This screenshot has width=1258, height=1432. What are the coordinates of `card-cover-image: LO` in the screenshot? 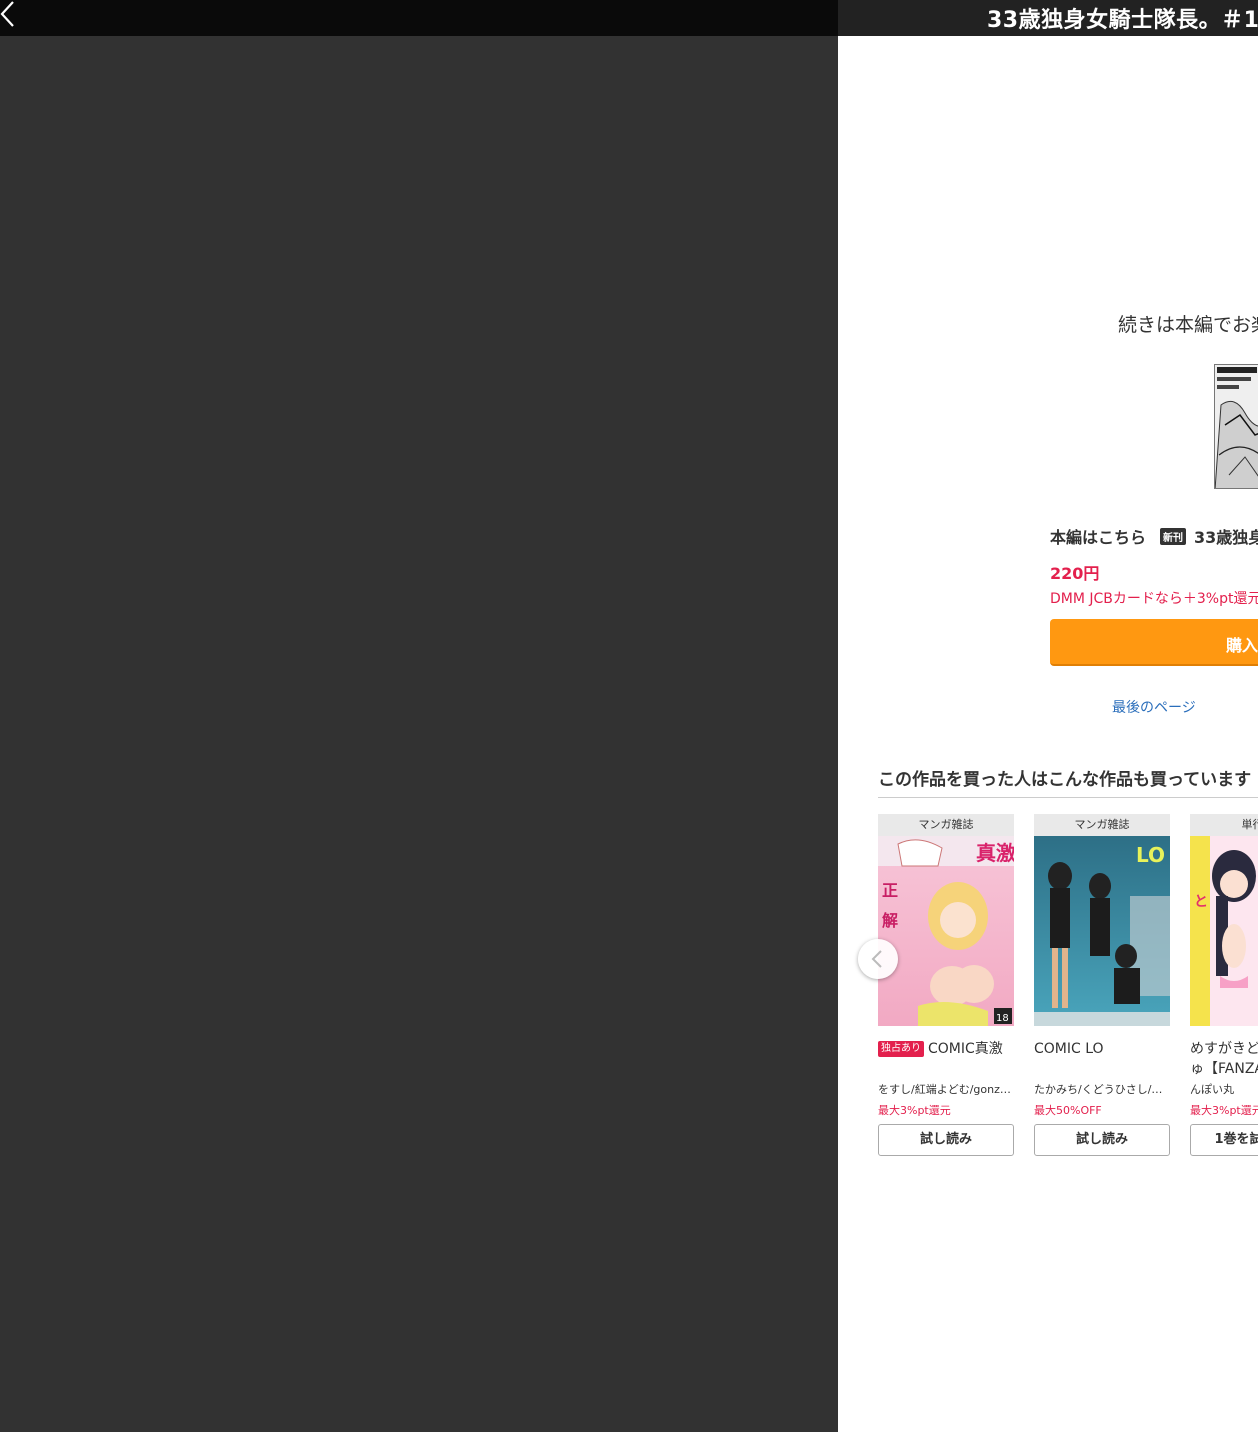 It's located at (1102, 931).